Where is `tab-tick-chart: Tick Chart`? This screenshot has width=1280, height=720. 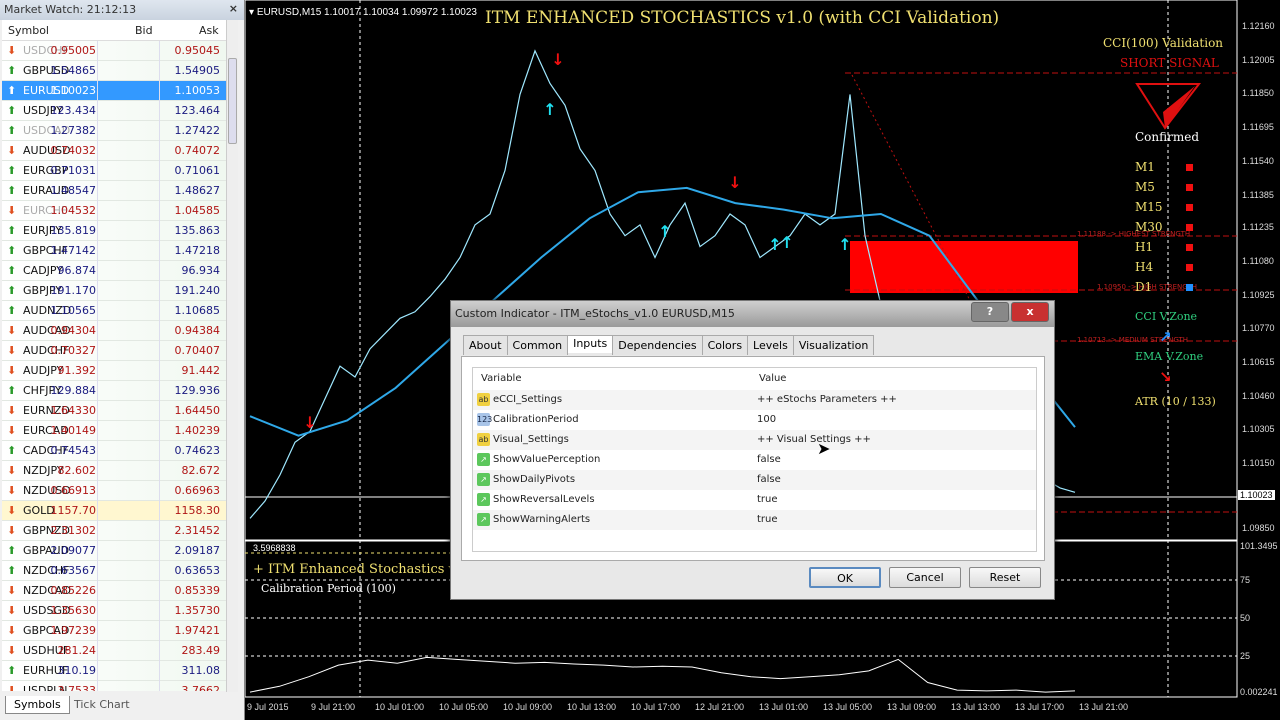
tab-tick-chart: Tick Chart is located at coordinates (102, 704).